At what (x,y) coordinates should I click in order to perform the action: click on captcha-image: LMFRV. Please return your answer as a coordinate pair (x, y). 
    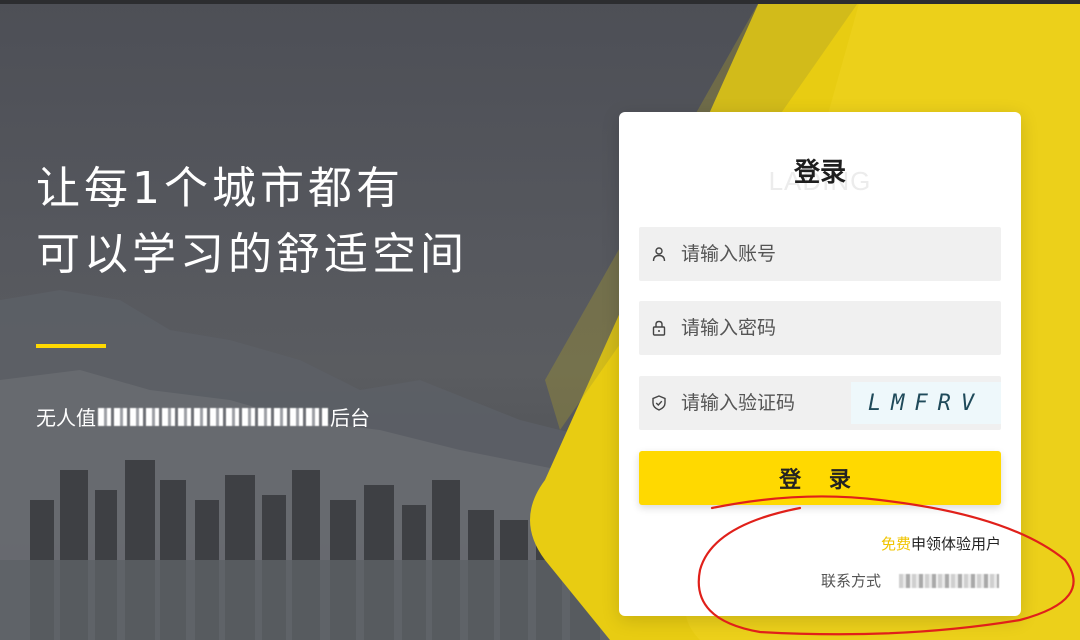
    Looking at the image, I should click on (926, 403).